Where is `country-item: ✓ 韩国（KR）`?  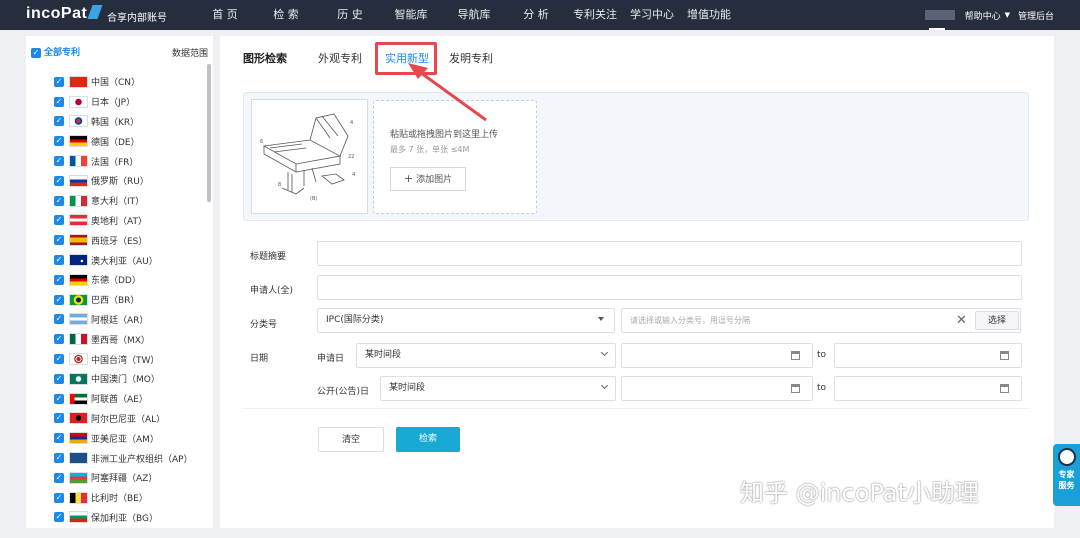 country-item: ✓ 韩国（KR） is located at coordinates (129, 122).